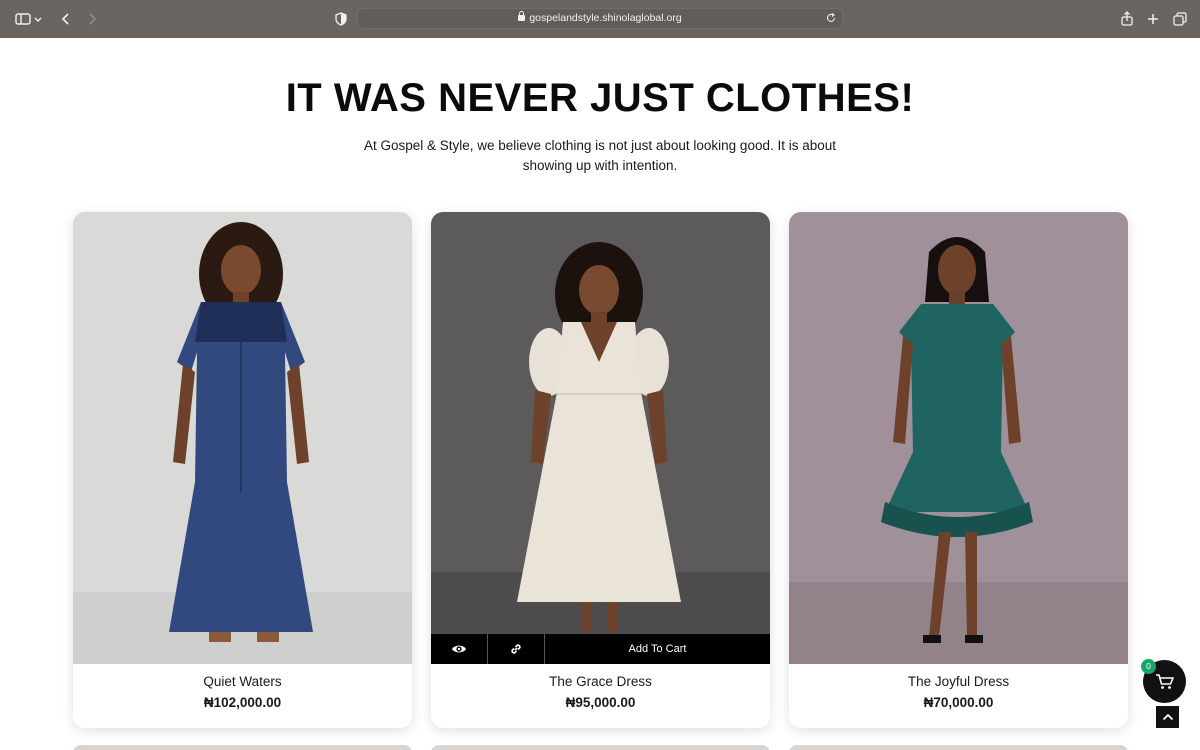 This screenshot has width=1200, height=750. Describe the element at coordinates (522, 16) in the screenshot. I see `lock-icon` at that location.